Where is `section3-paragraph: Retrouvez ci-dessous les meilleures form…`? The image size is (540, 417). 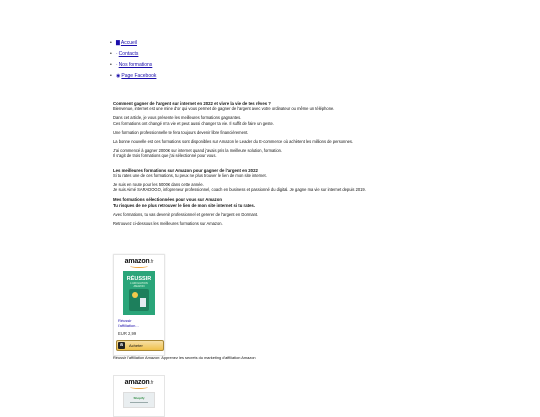 section3-paragraph: Retrouvez ci-dessous les meilleures form… is located at coordinates (168, 224).